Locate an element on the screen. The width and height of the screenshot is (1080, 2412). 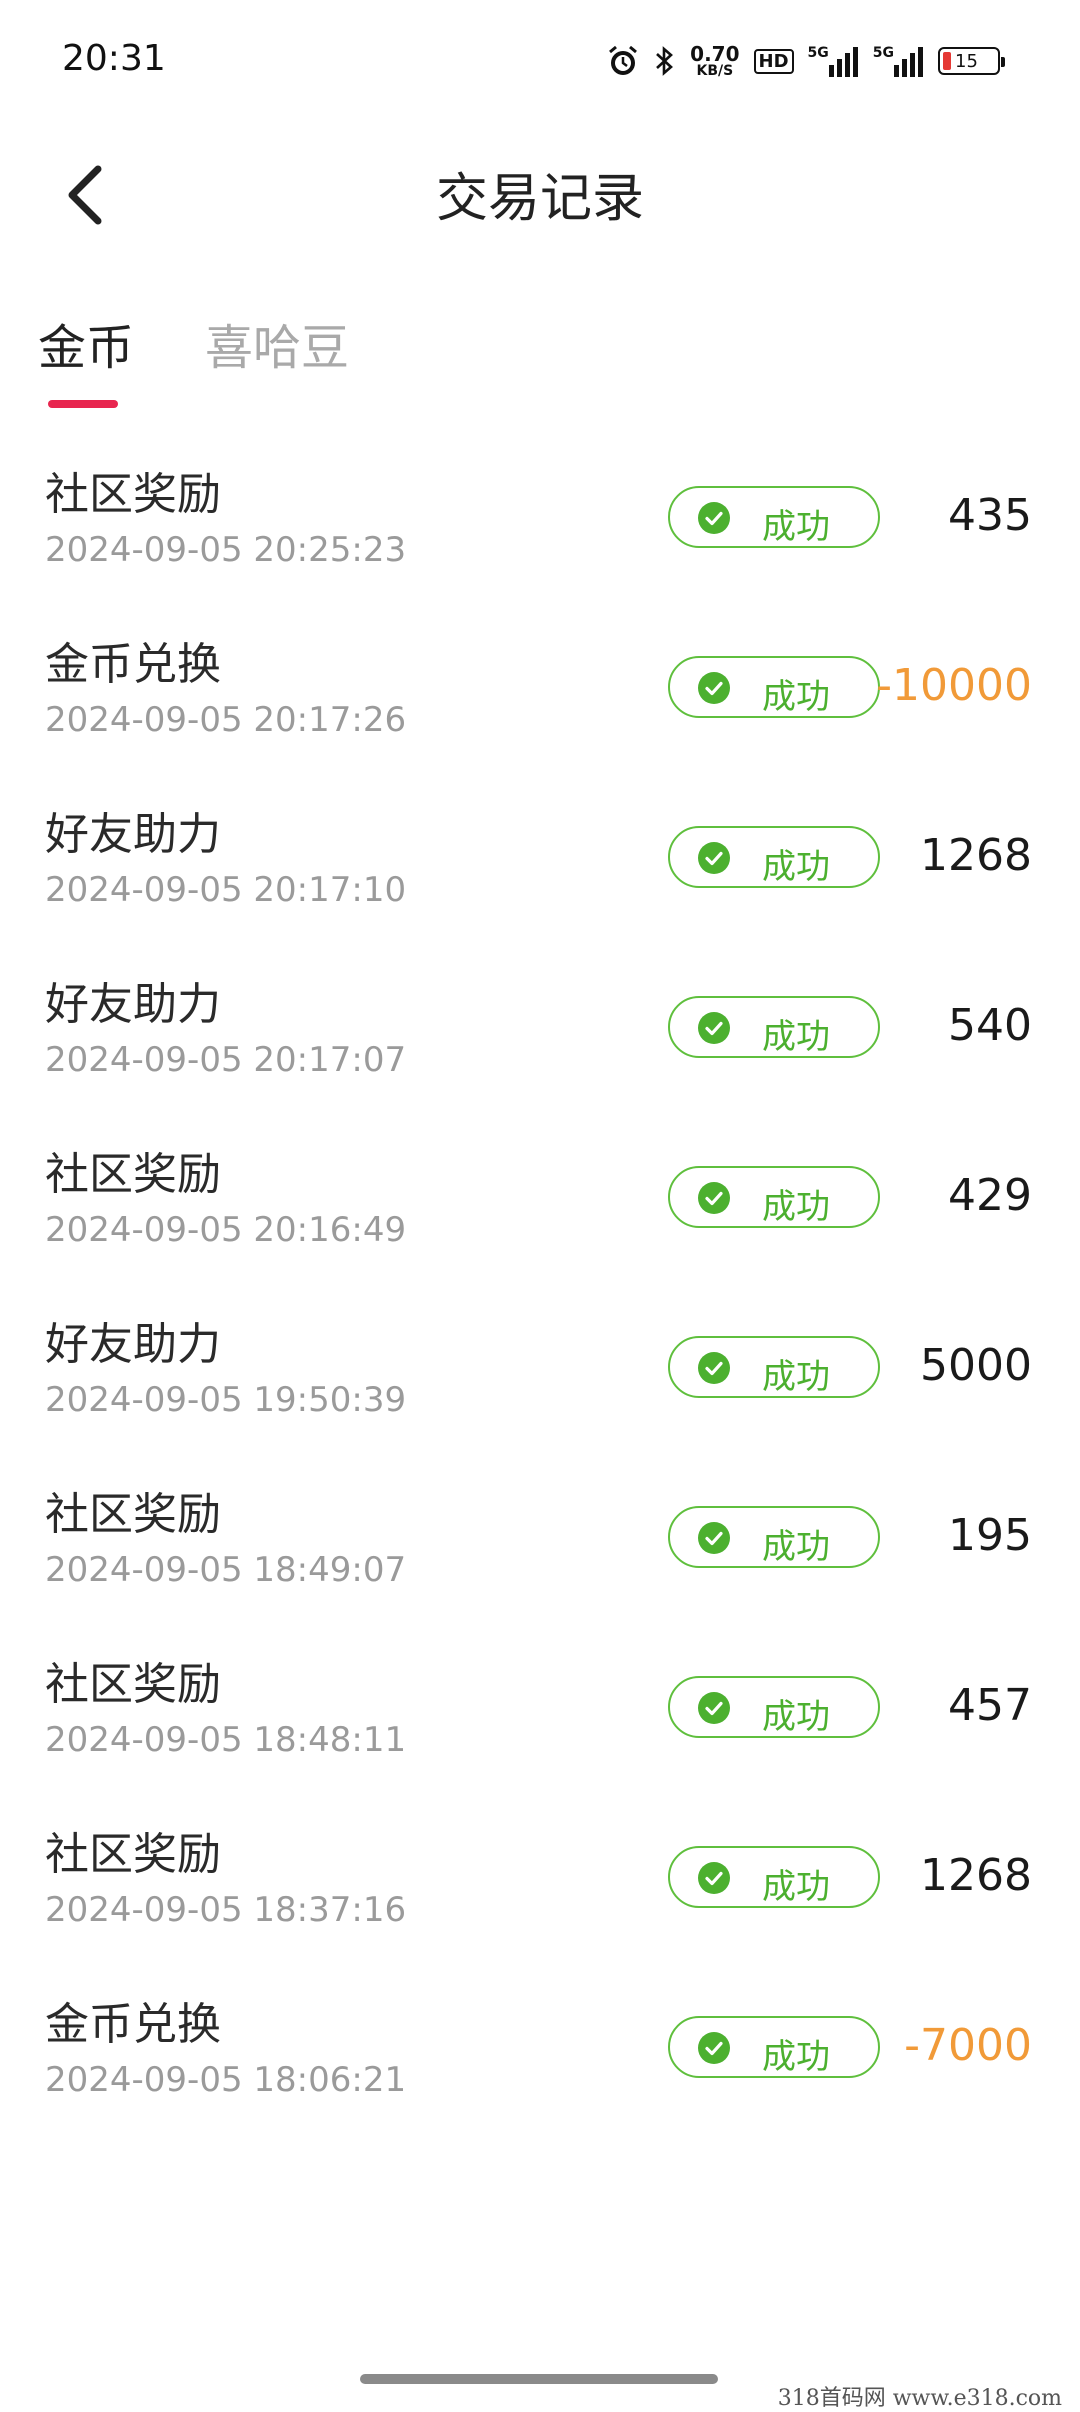
record-amount: 457 is located at coordinates (990, 1705).